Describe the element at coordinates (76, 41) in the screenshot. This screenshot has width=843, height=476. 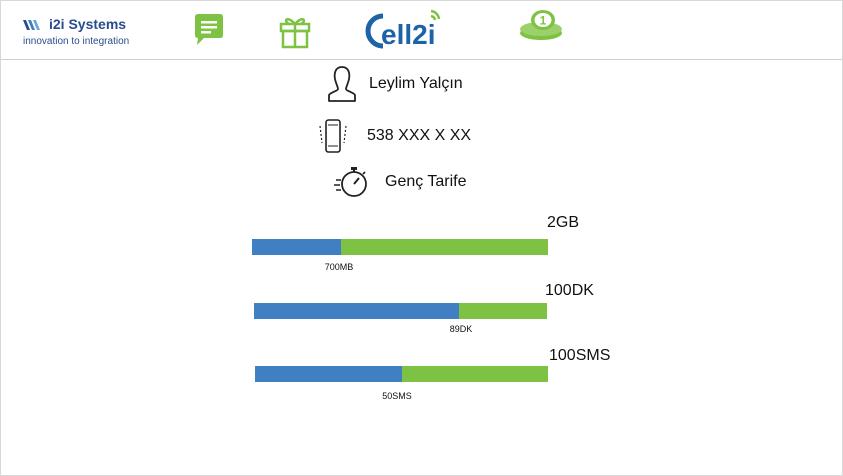
I see `brand-tagline: innovation to integration` at that location.